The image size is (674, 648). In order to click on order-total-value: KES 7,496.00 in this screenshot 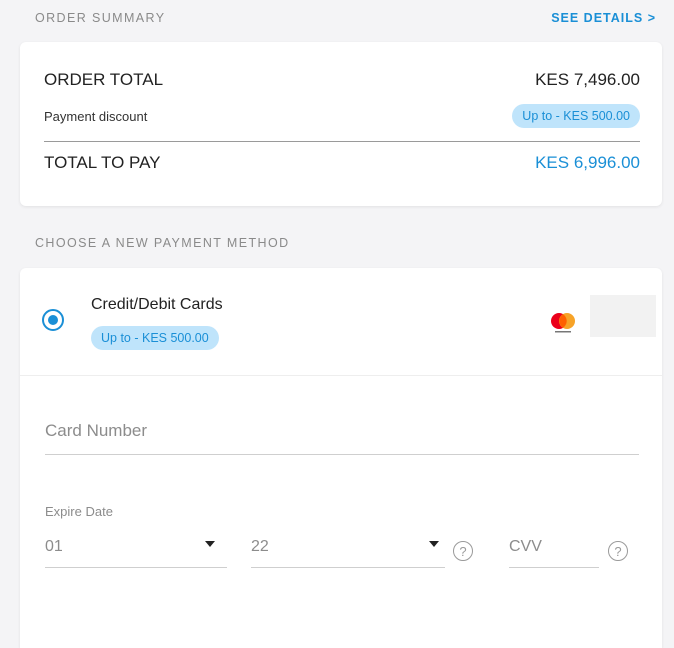, I will do `click(587, 79)`.